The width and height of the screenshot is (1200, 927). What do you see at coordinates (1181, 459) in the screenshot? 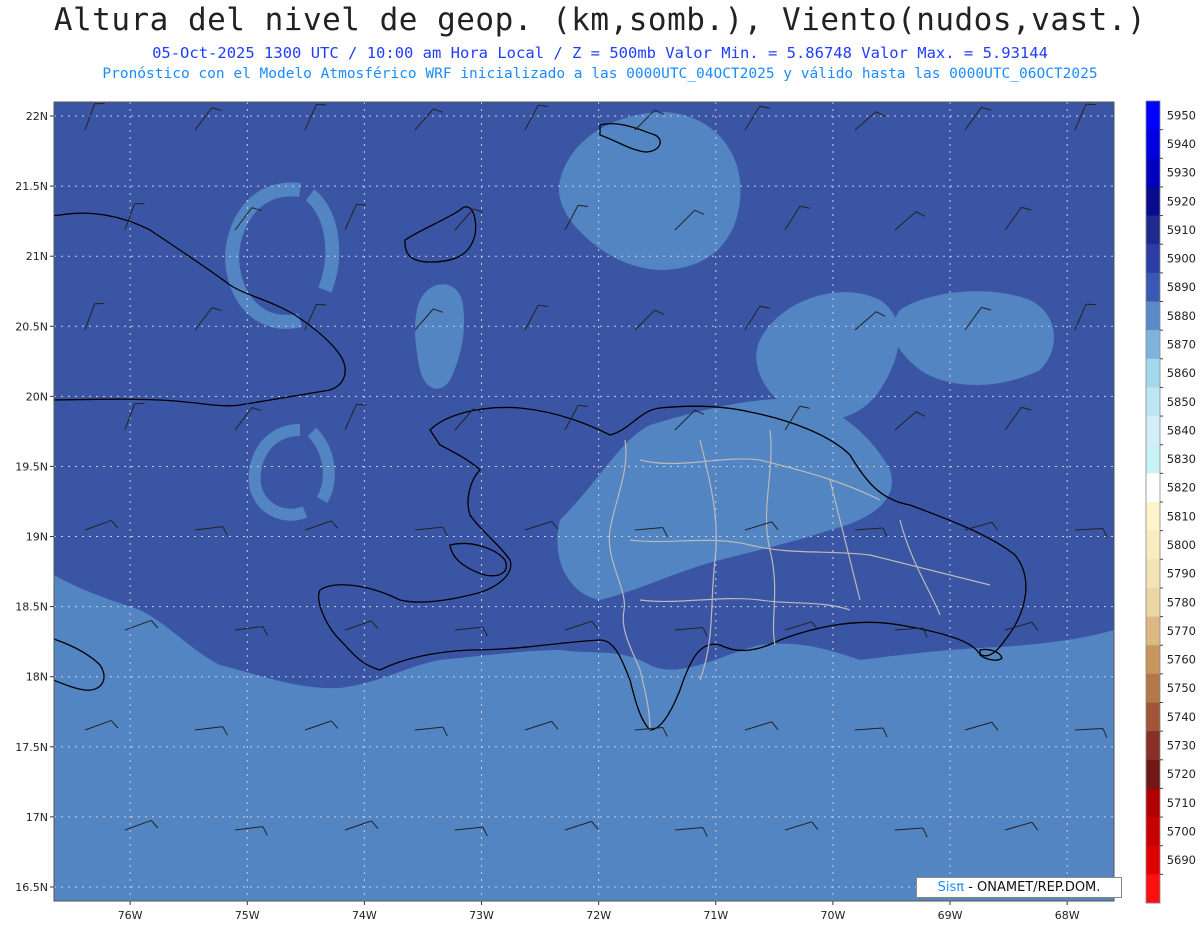
I see `colorbar-label: 5830` at bounding box center [1181, 459].